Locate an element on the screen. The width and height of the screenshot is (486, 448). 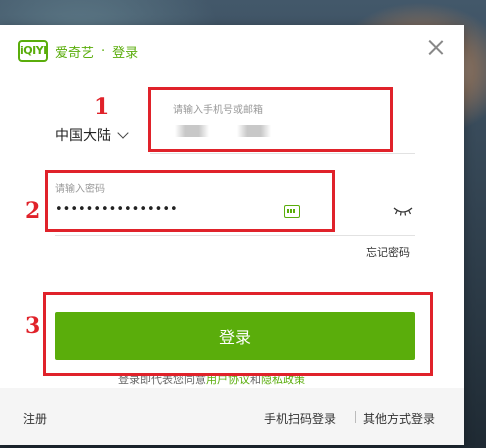
eye-closed-icon is located at coordinates (403, 211).